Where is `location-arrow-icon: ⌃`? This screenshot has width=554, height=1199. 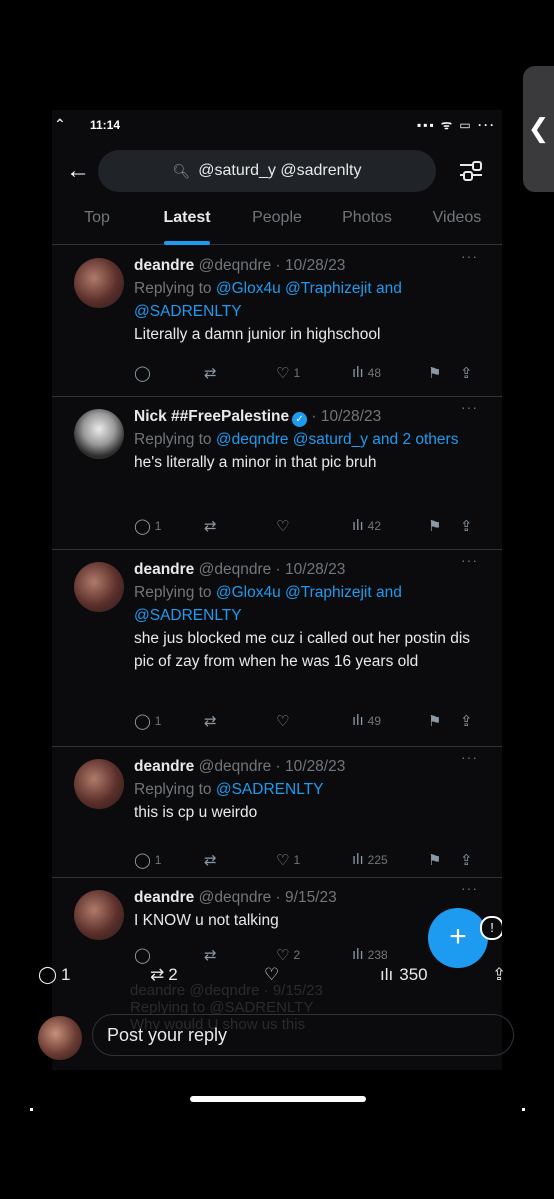
location-arrow-icon: ⌃ is located at coordinates (60, 124).